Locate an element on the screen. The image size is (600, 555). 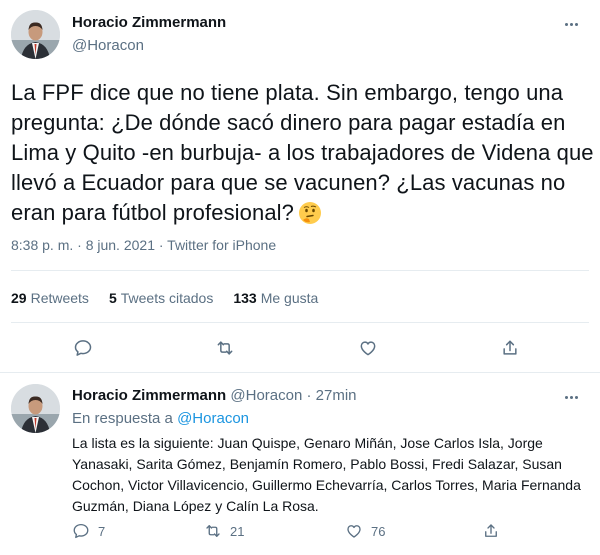
in-reply-to: En respuesta a @Horacon is located at coordinates (161, 418).